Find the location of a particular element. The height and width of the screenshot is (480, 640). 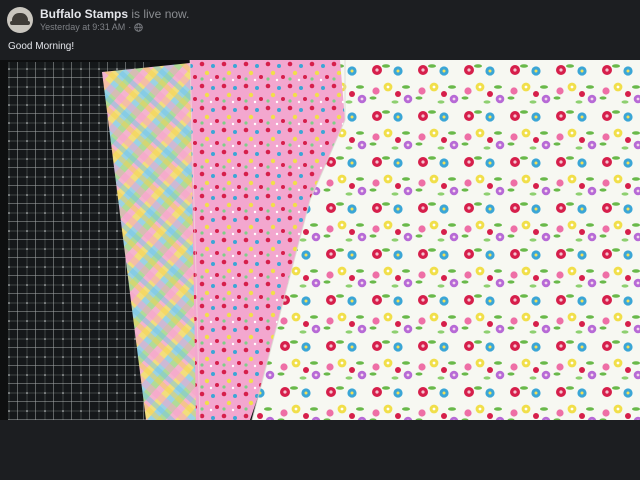

avatar is located at coordinates (20, 20).